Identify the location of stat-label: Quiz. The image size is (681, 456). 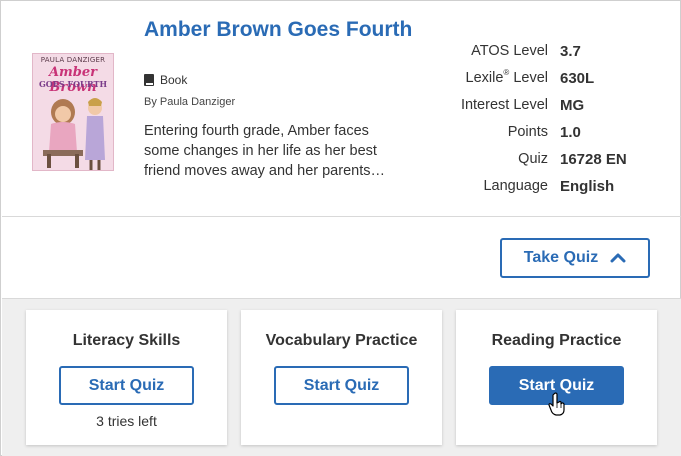
(533, 159).